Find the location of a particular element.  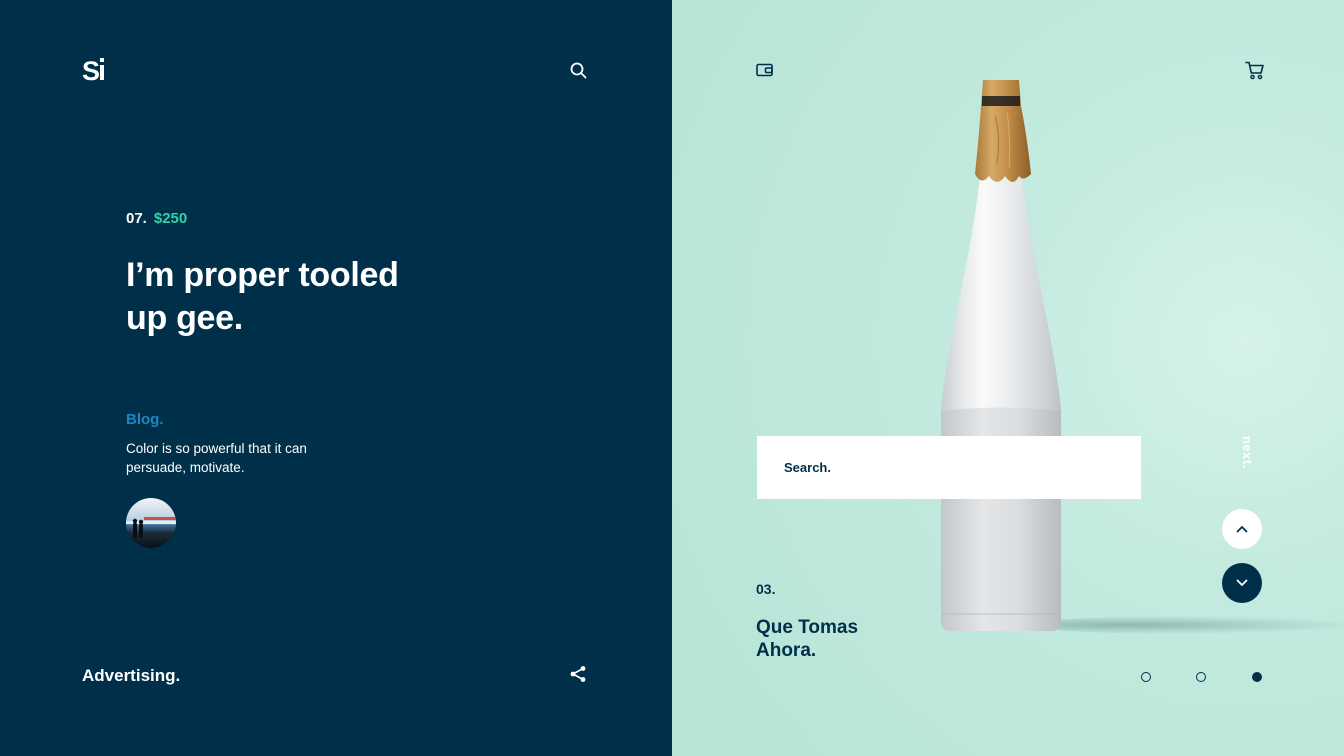

item-price: $250 is located at coordinates (170, 218).